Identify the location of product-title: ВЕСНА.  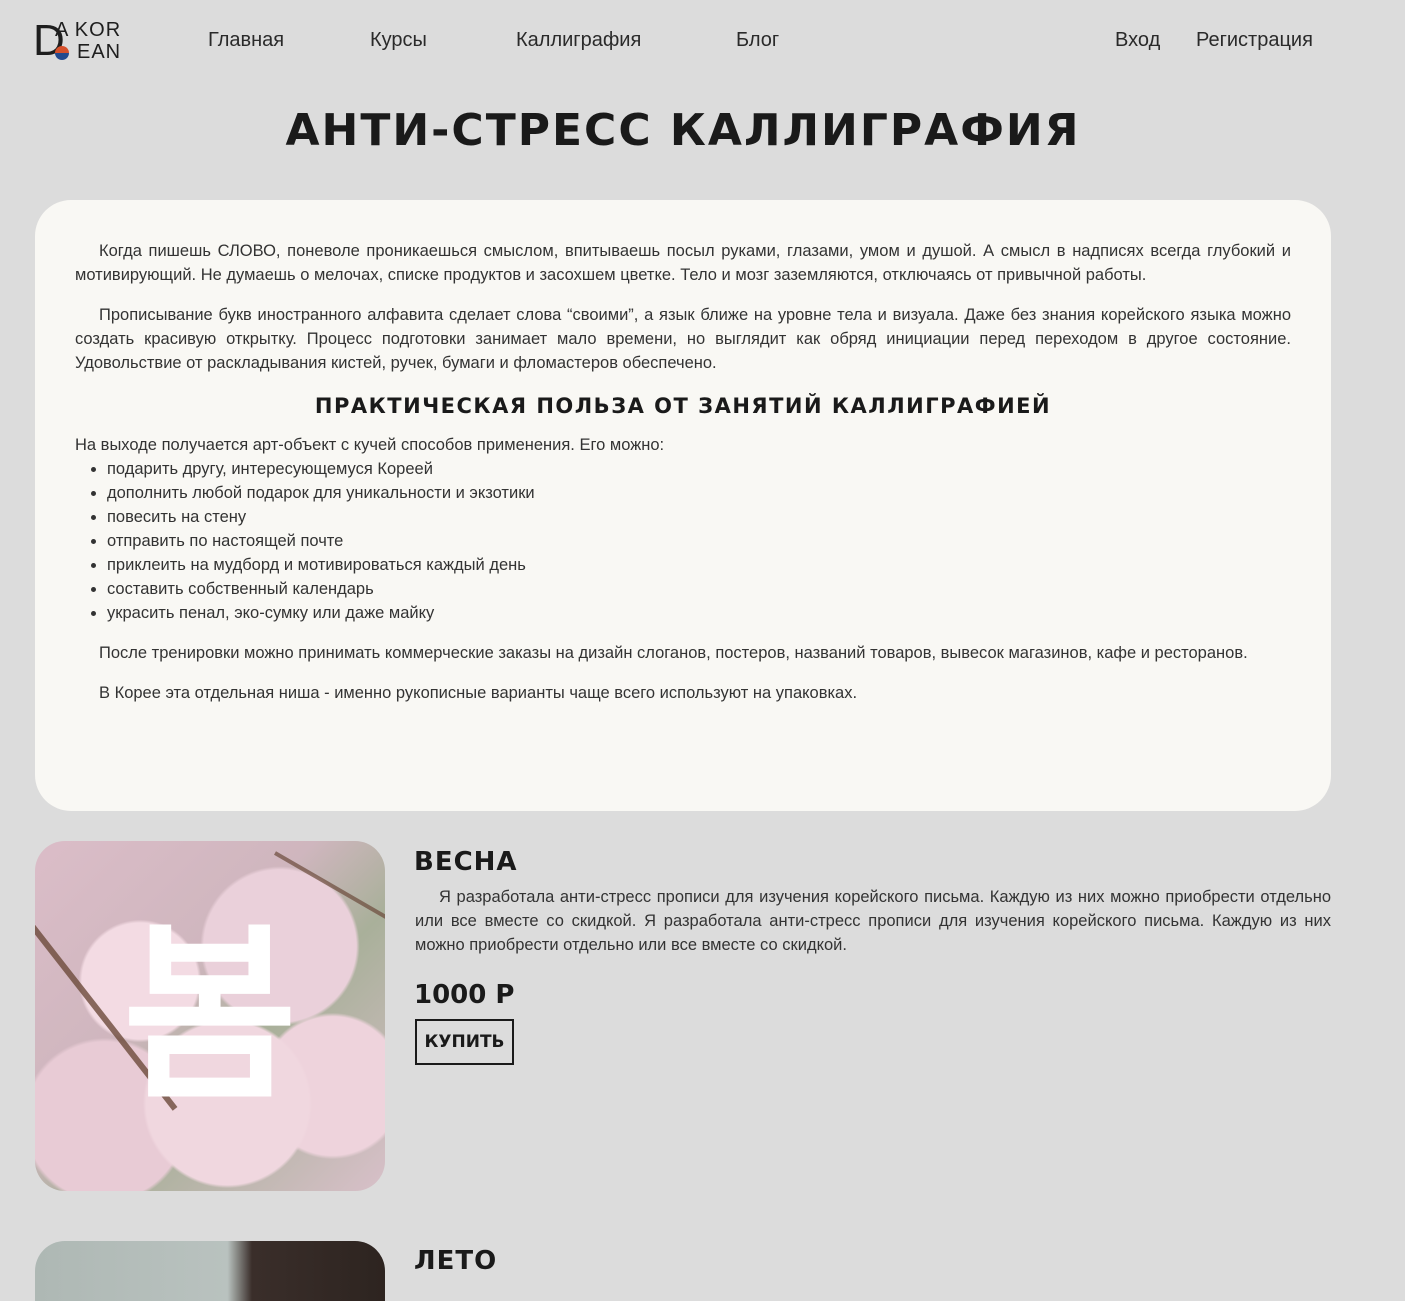
(466, 862).